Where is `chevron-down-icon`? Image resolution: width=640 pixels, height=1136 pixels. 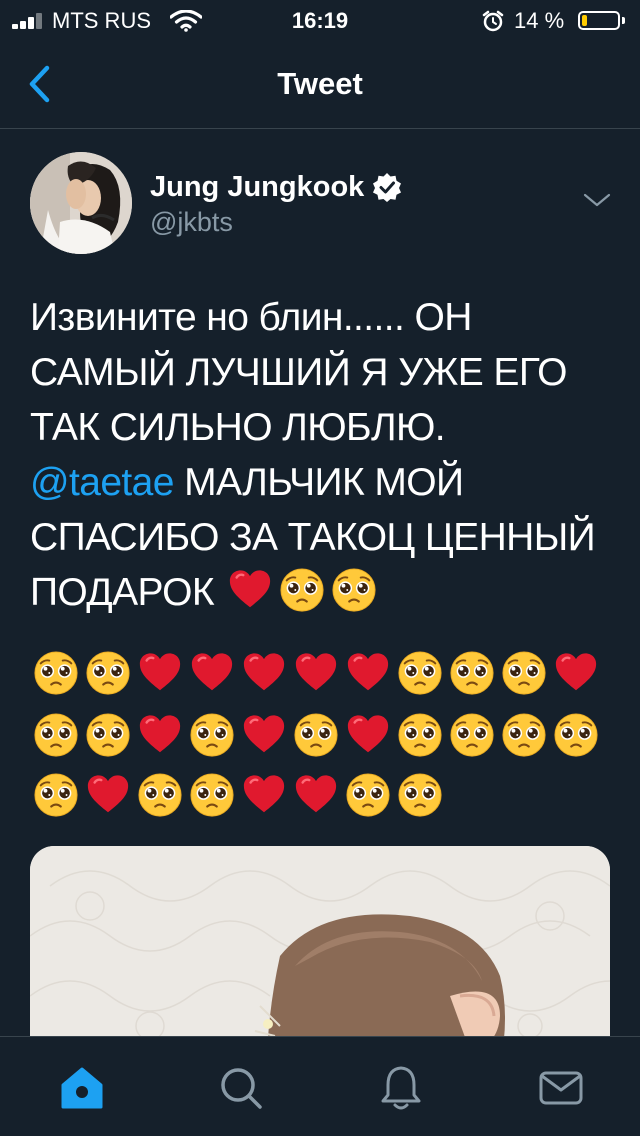
chevron-down-icon is located at coordinates (597, 200).